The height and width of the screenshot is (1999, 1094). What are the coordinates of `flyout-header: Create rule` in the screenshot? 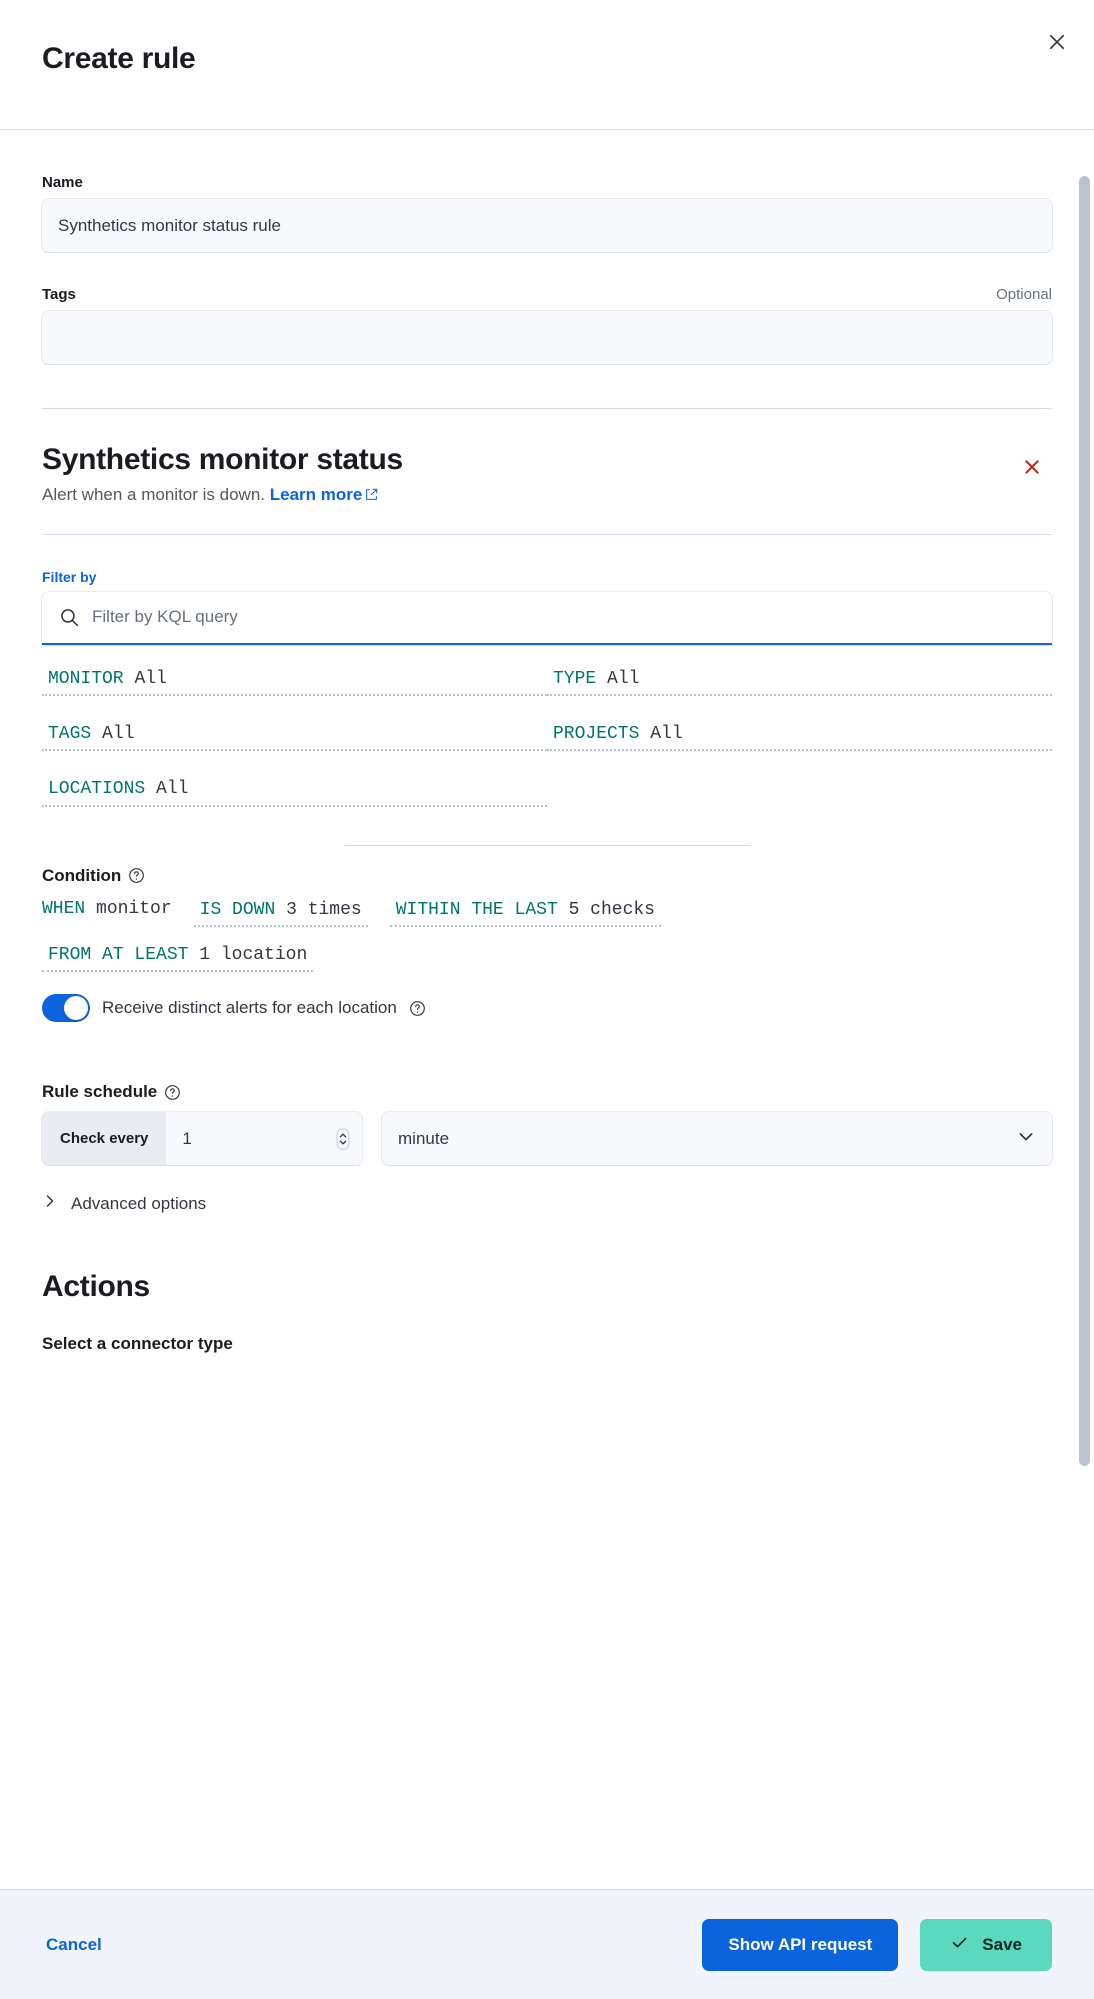 It's located at (547, 65).